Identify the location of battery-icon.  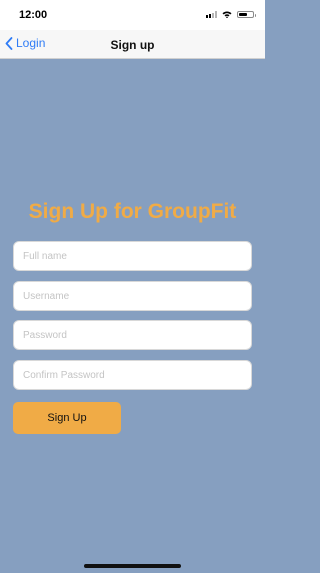
(246, 14).